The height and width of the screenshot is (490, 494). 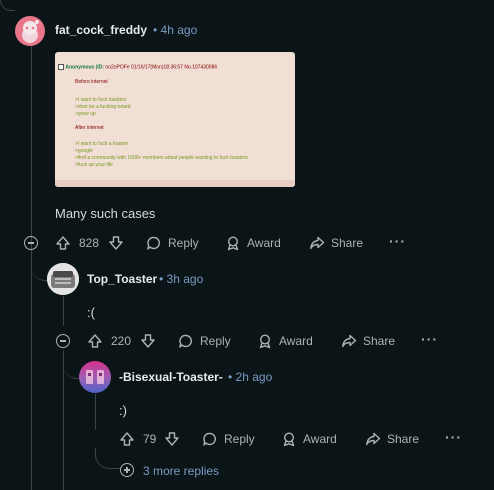 I want to click on more-replies-link: 3 more replies, so click(x=181, y=471).